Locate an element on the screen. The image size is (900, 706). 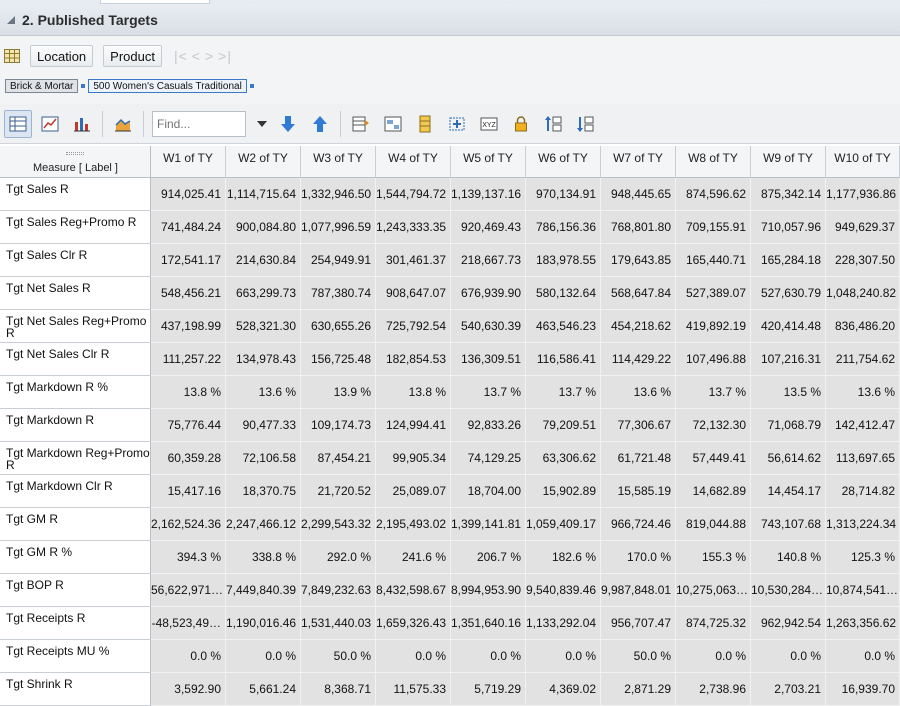
first-page-icon: |< is located at coordinates (181, 56).